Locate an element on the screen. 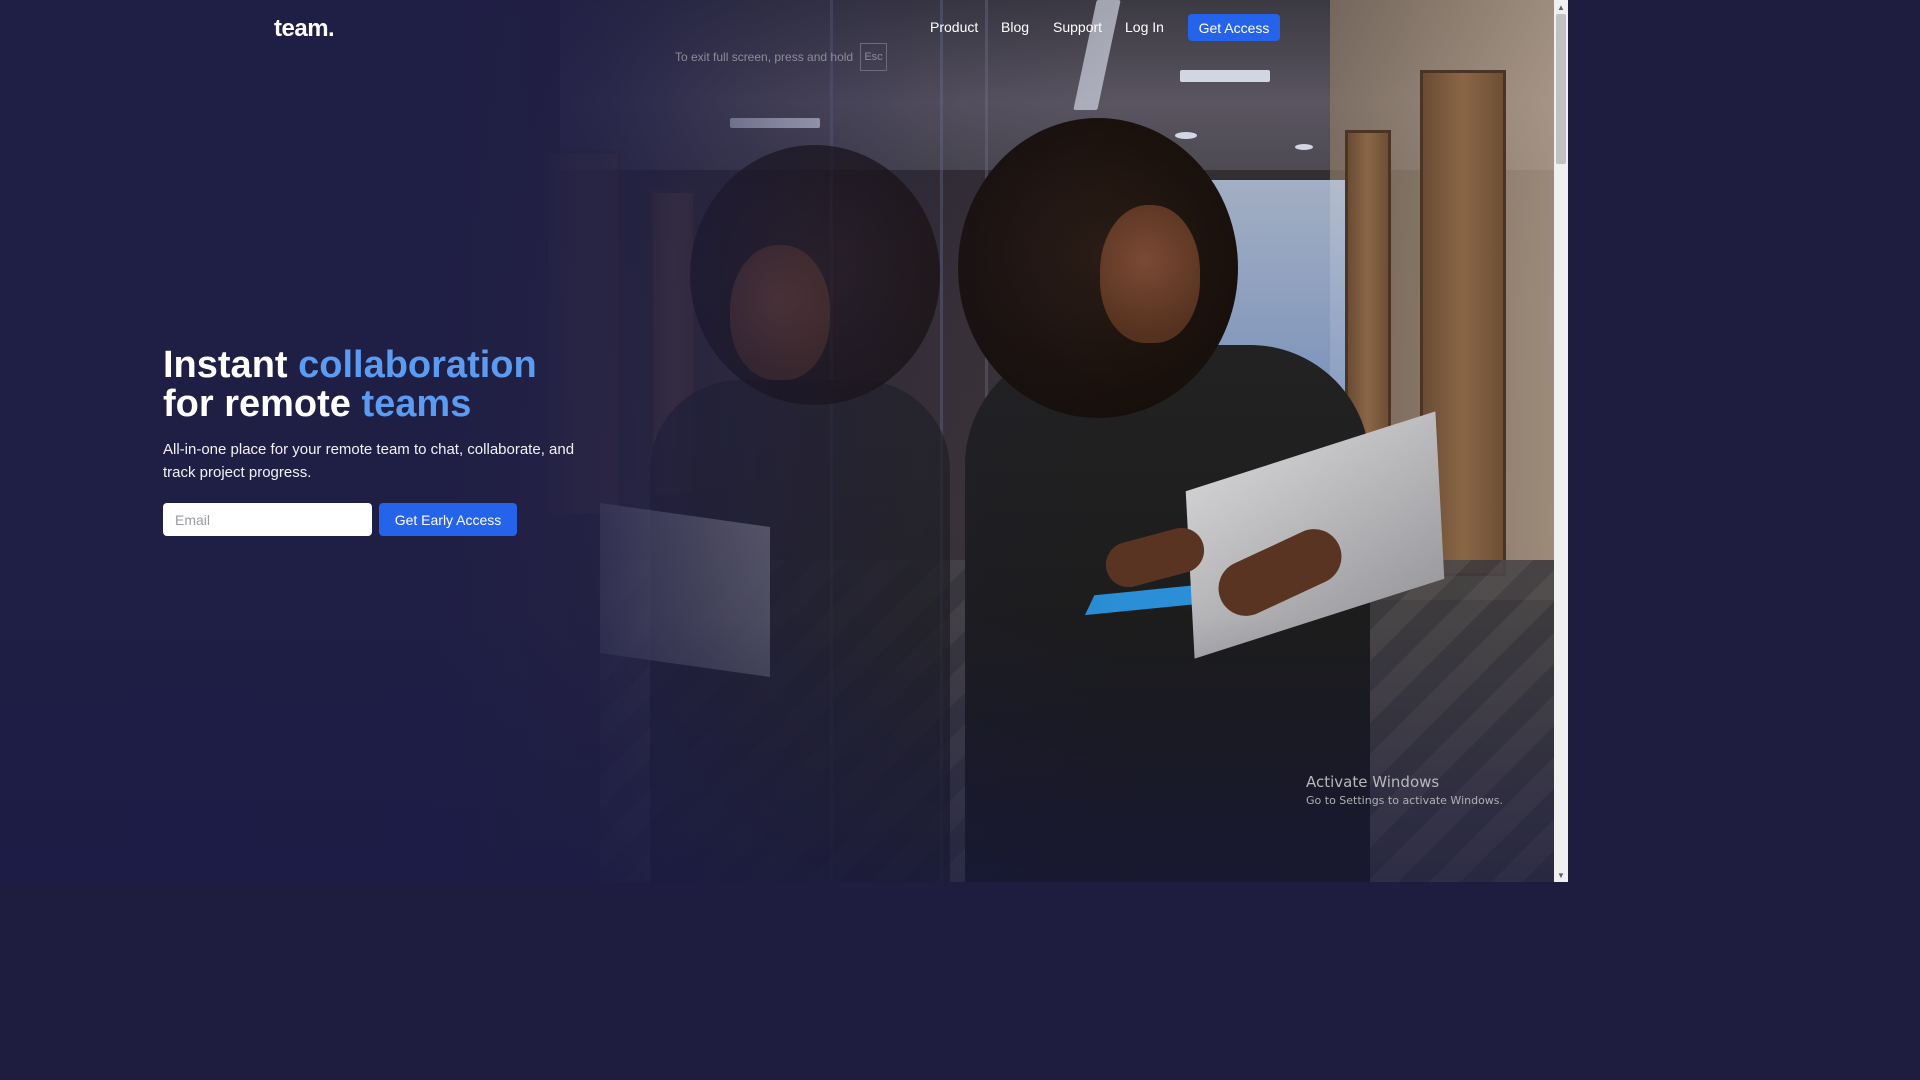 Image resolution: width=1920 pixels, height=1080 pixels. activate-windows-title: Activate Windows is located at coordinates (1373, 782).